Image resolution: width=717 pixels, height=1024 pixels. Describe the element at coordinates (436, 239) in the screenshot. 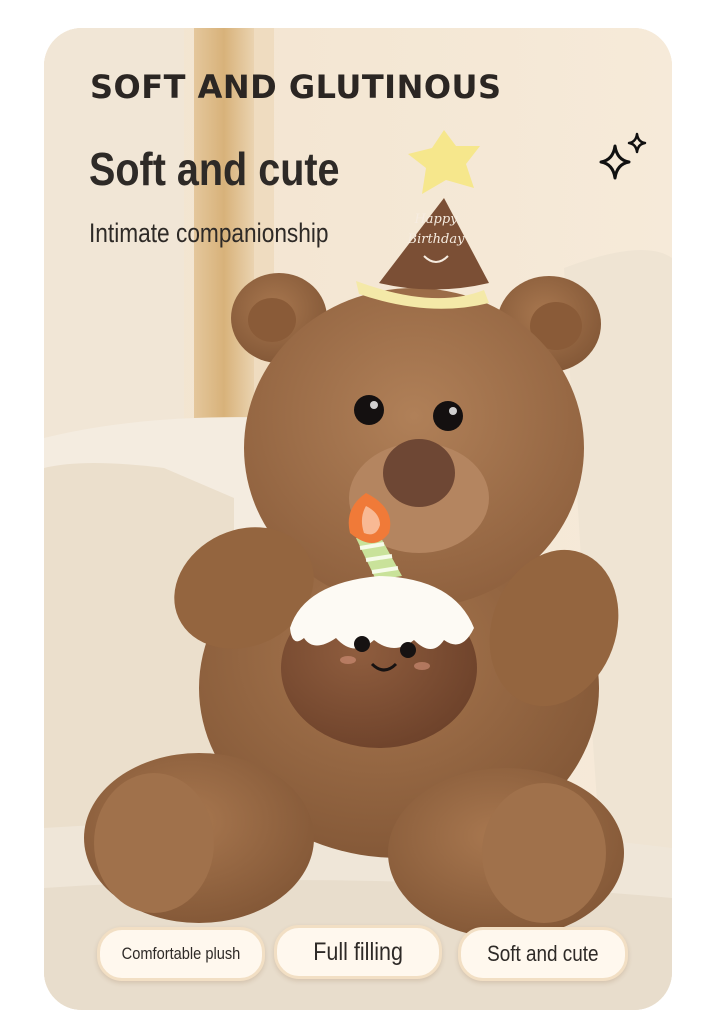

I see `svg-text: Birthday` at that location.